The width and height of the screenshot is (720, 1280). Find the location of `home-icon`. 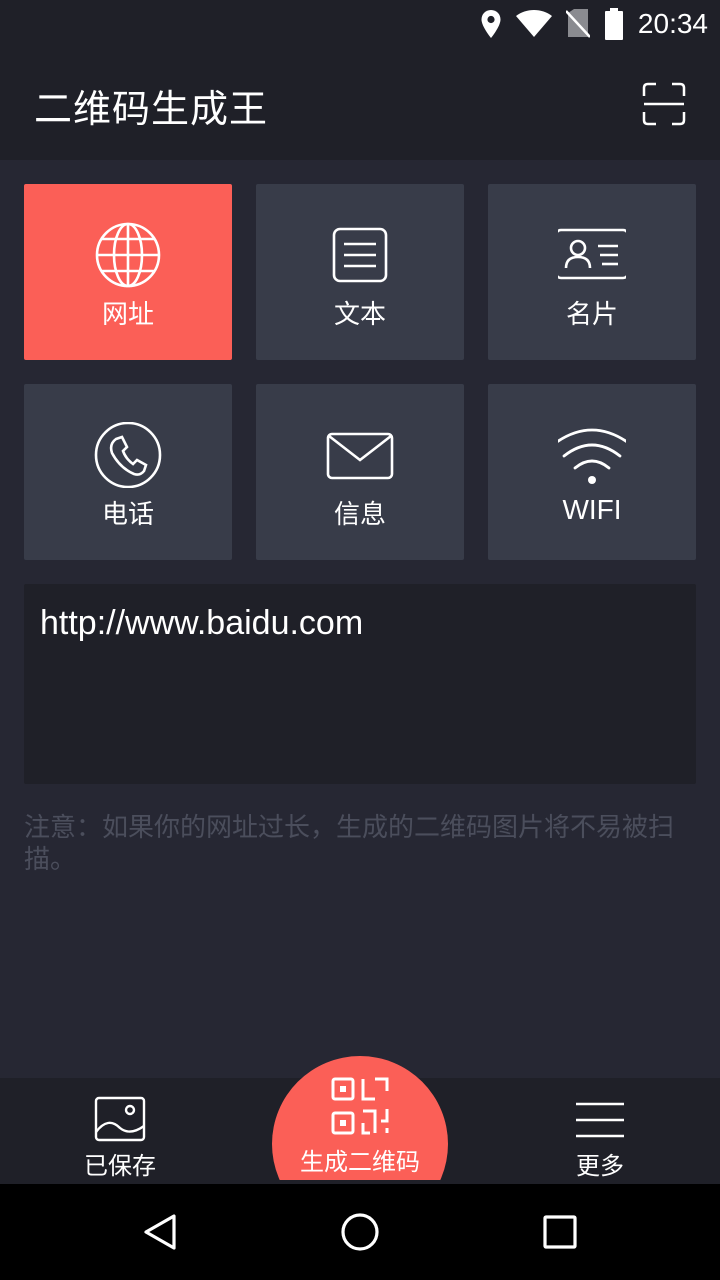

home-icon is located at coordinates (360, 1232).